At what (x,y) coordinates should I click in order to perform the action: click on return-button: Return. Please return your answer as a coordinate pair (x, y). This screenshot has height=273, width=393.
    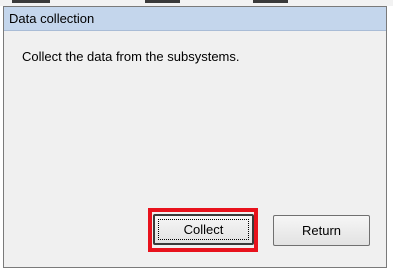
    Looking at the image, I should click on (321, 230).